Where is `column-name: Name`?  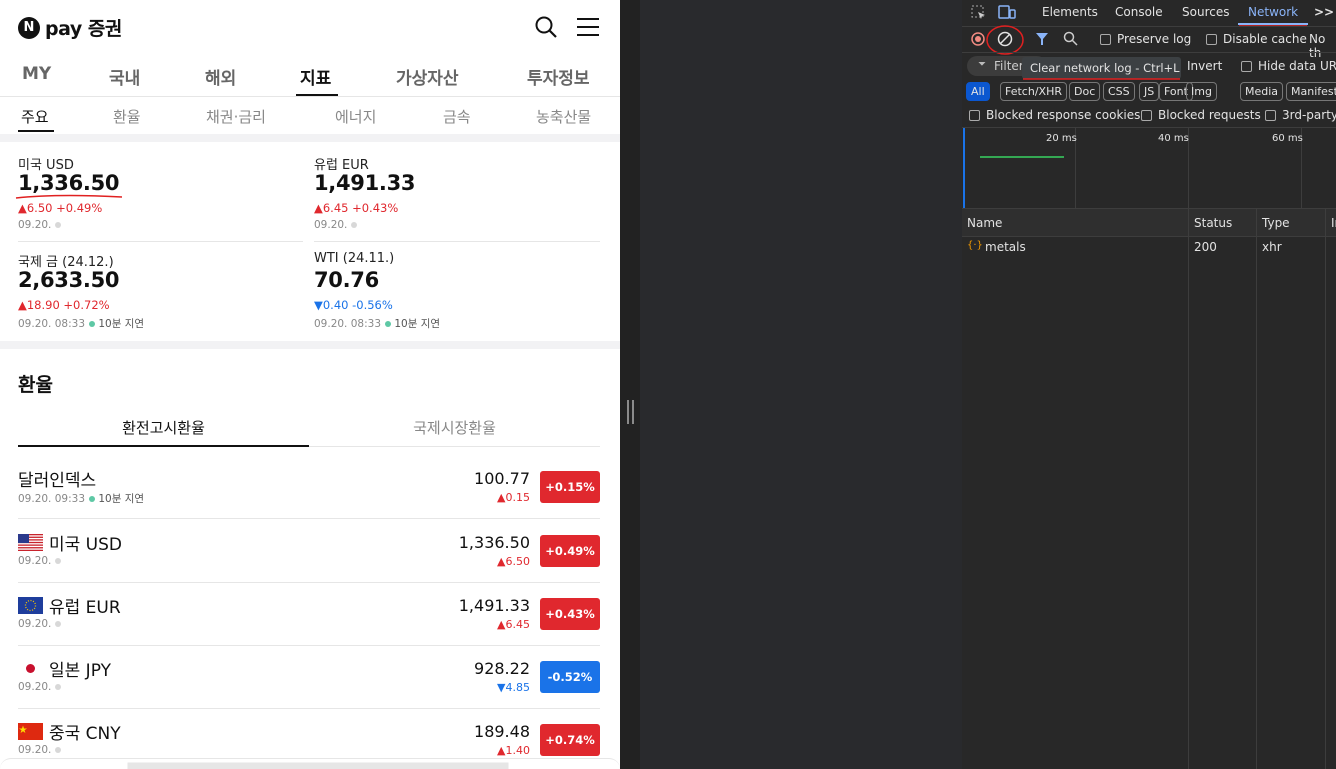 column-name: Name is located at coordinates (984, 223).